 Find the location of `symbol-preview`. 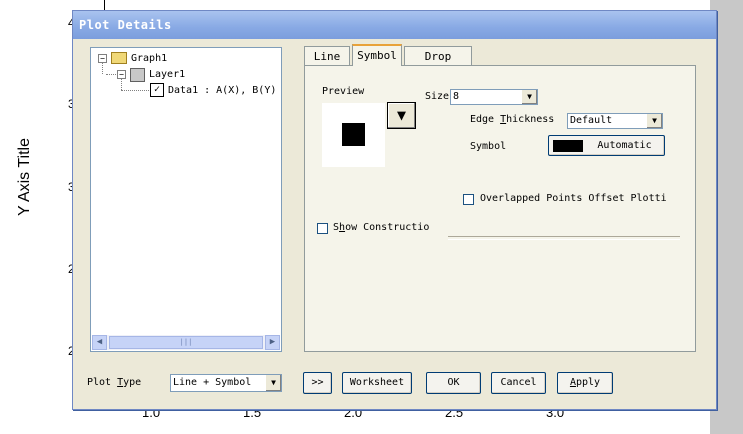

symbol-preview is located at coordinates (353, 135).